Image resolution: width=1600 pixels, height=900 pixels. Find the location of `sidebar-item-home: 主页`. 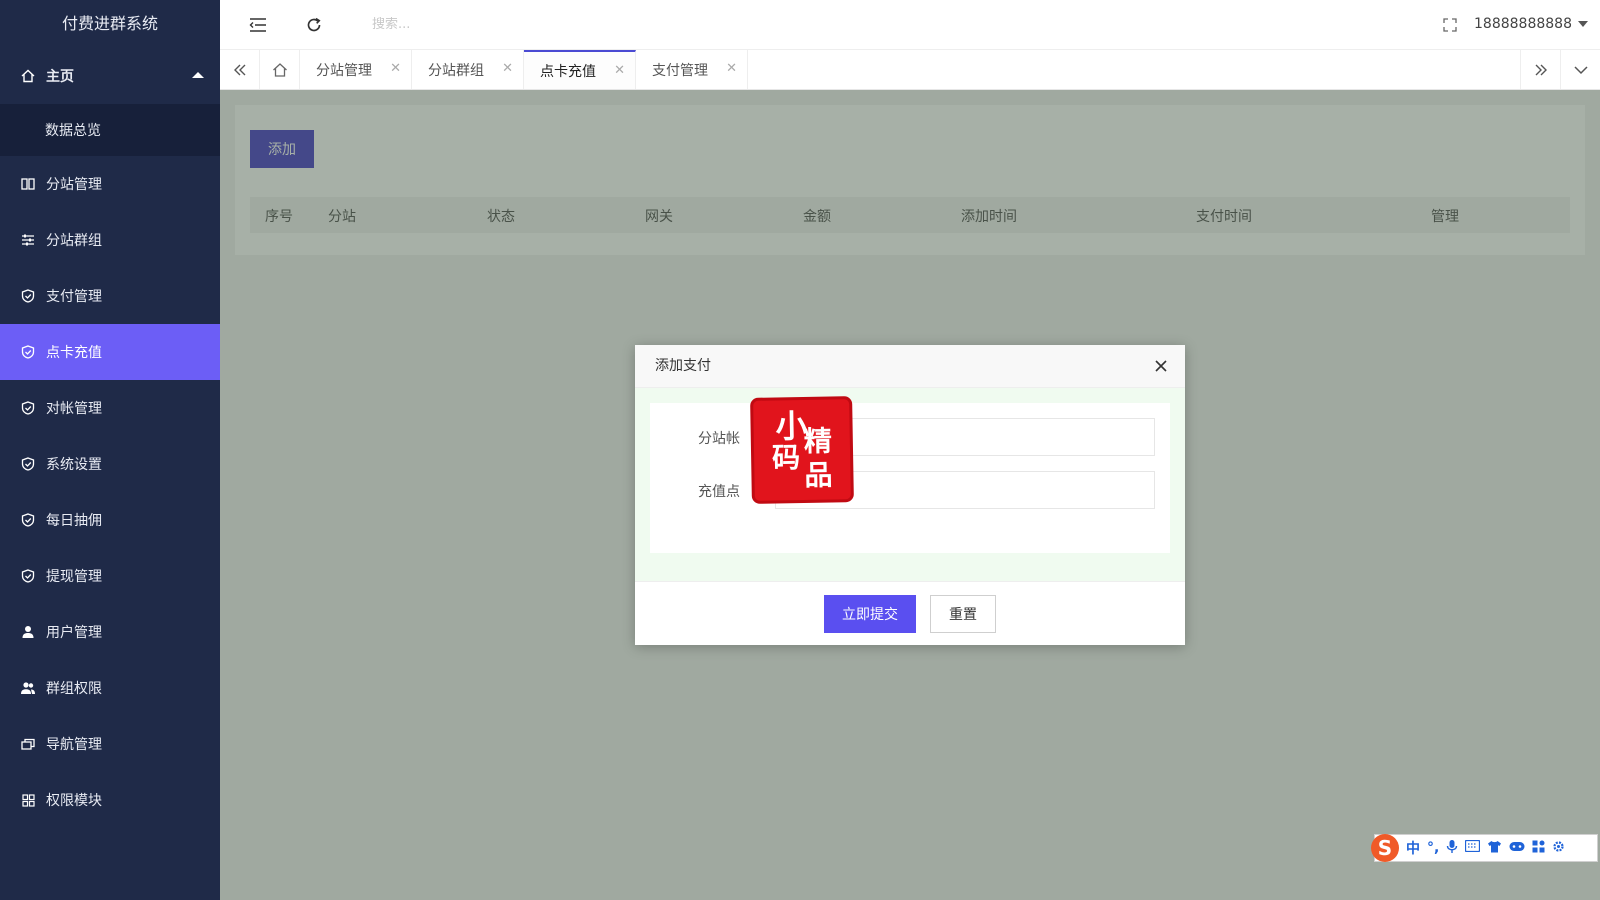

sidebar-item-home: 主页 is located at coordinates (110, 76).